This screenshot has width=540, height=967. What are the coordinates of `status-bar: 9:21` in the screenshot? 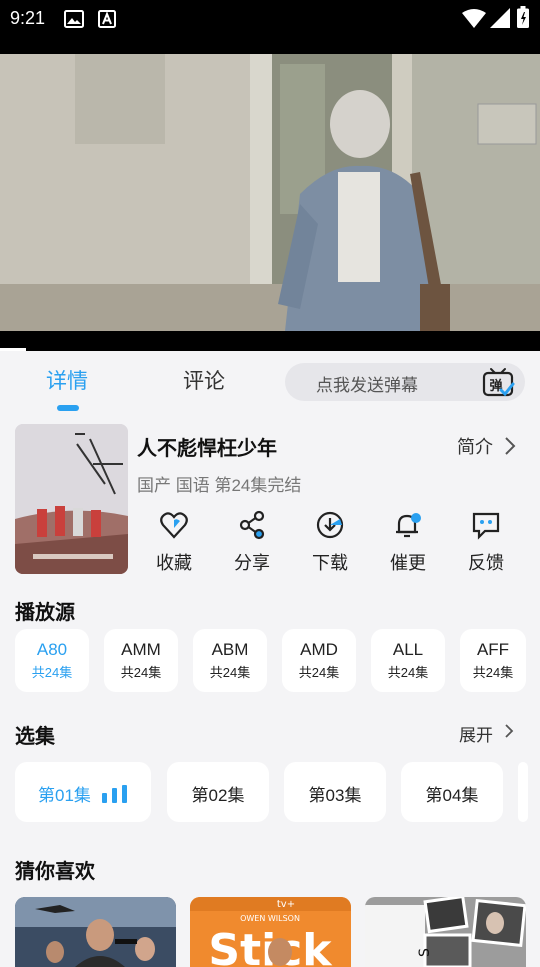 It's located at (270, 27).